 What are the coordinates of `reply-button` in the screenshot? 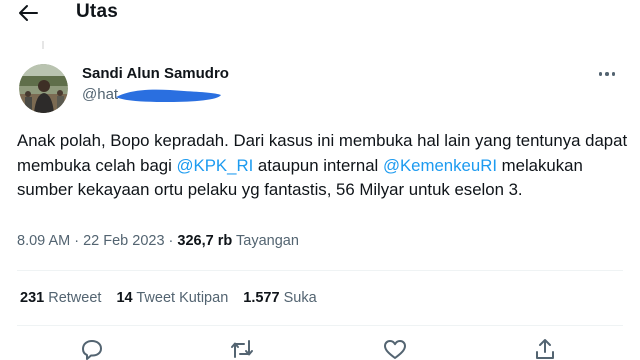 It's located at (92, 349).